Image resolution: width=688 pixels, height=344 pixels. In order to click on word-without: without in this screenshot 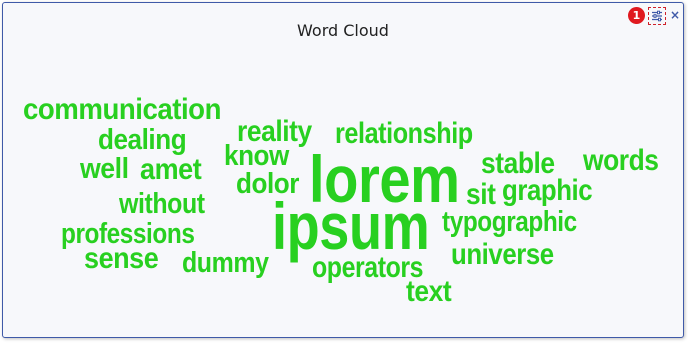, I will do `click(162, 204)`.